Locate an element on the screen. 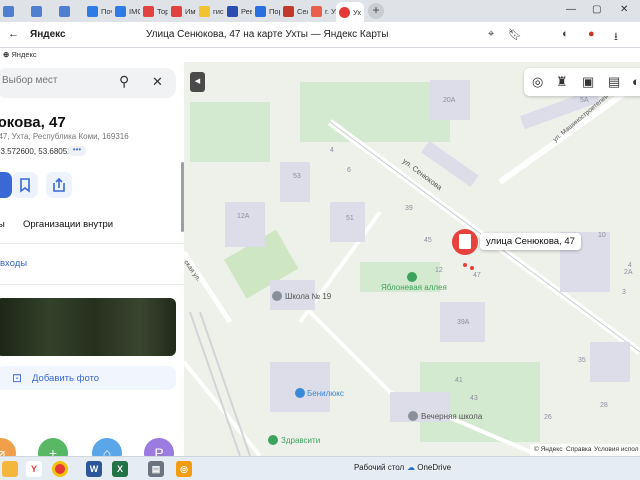  place-label: Бенилюкс is located at coordinates (325, 393).